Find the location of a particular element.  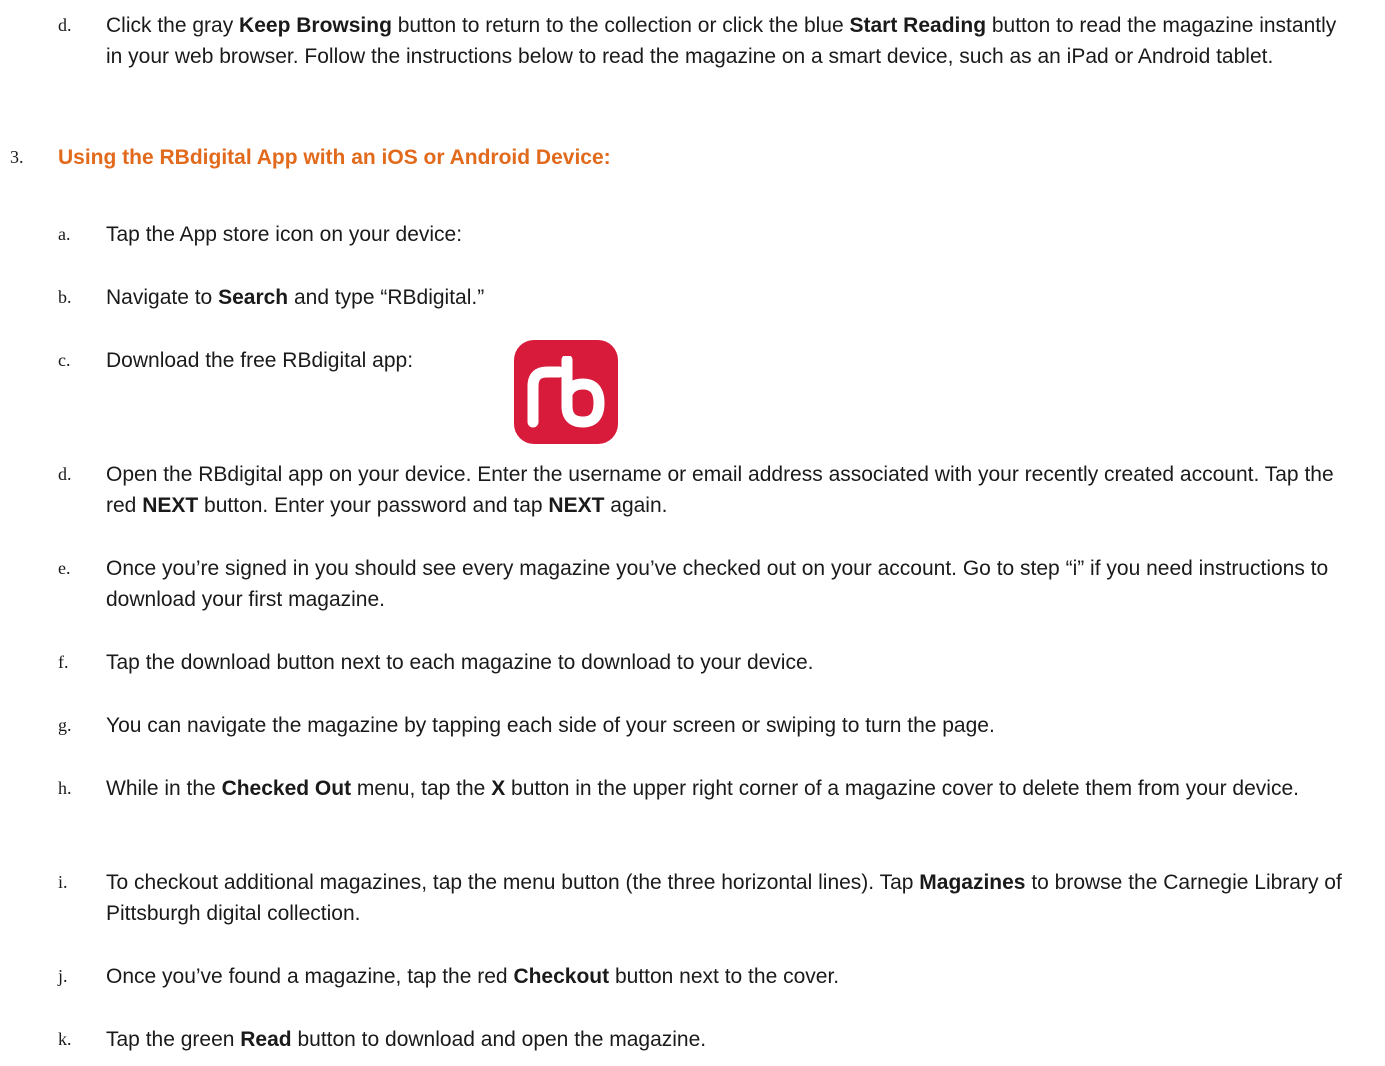

step-marker: h. is located at coordinates (65, 788).